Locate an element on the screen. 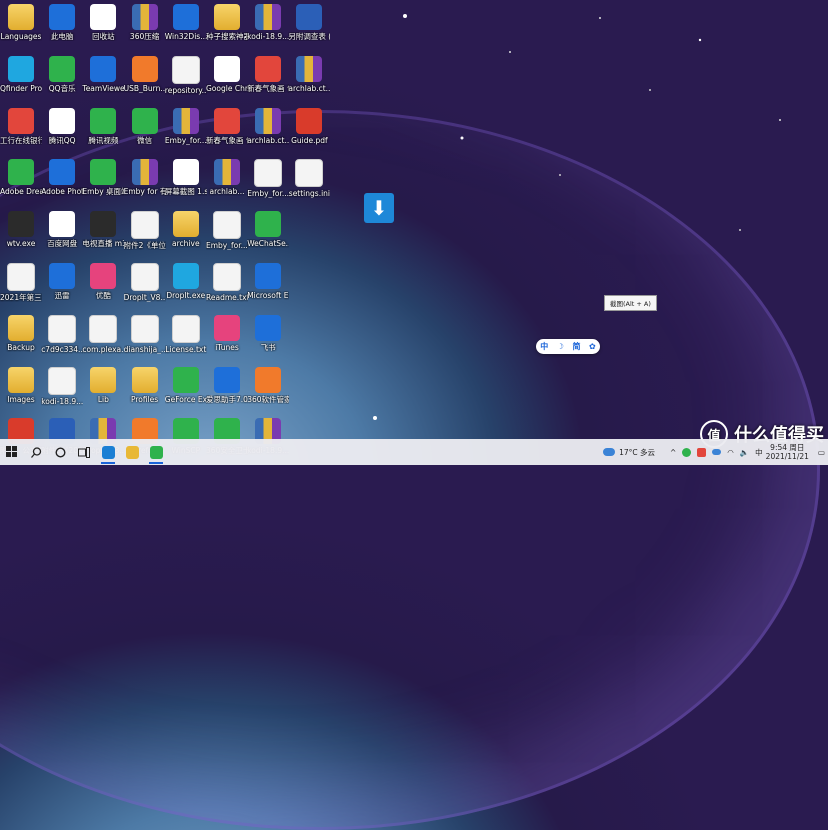 The height and width of the screenshot is (830, 828). desktop-icon: Emby_for...apk is located at coordinates (227, 235).